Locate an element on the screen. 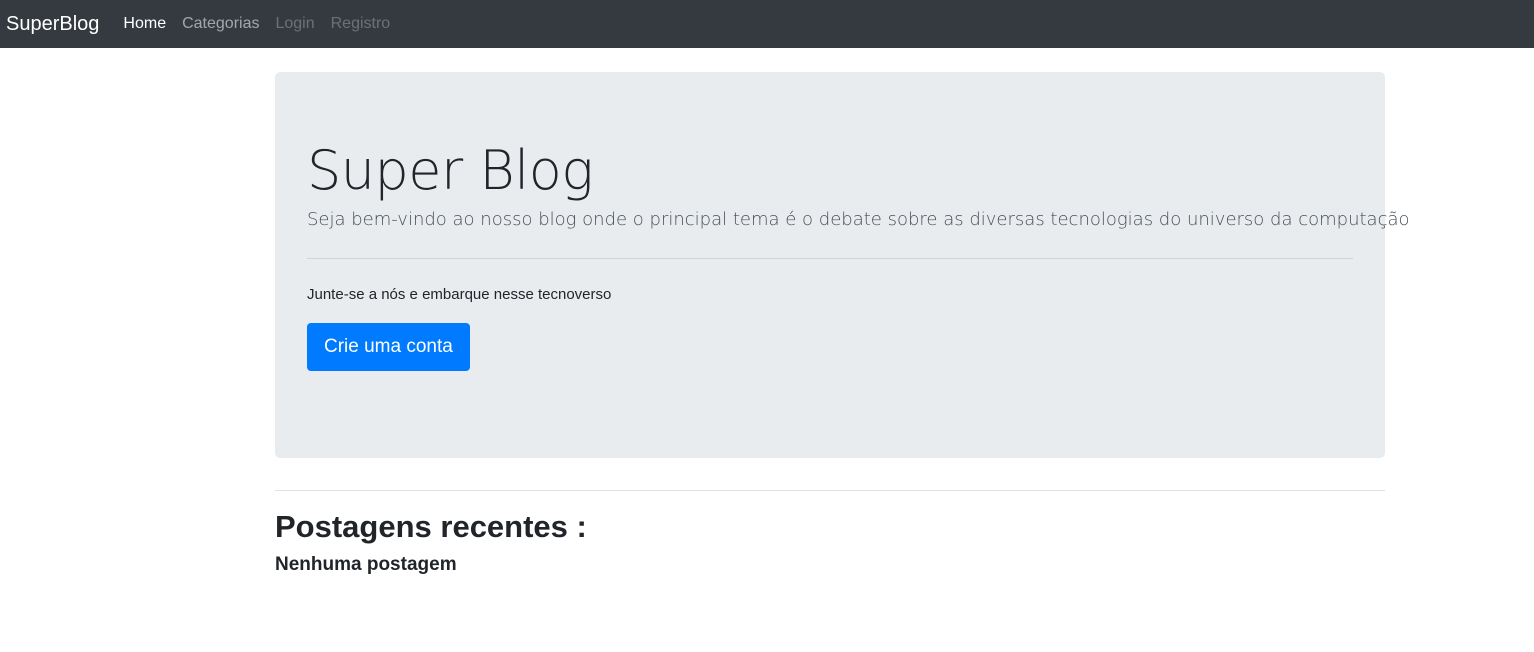 This screenshot has width=1534, height=652. jumbotron-divider is located at coordinates (830, 258).